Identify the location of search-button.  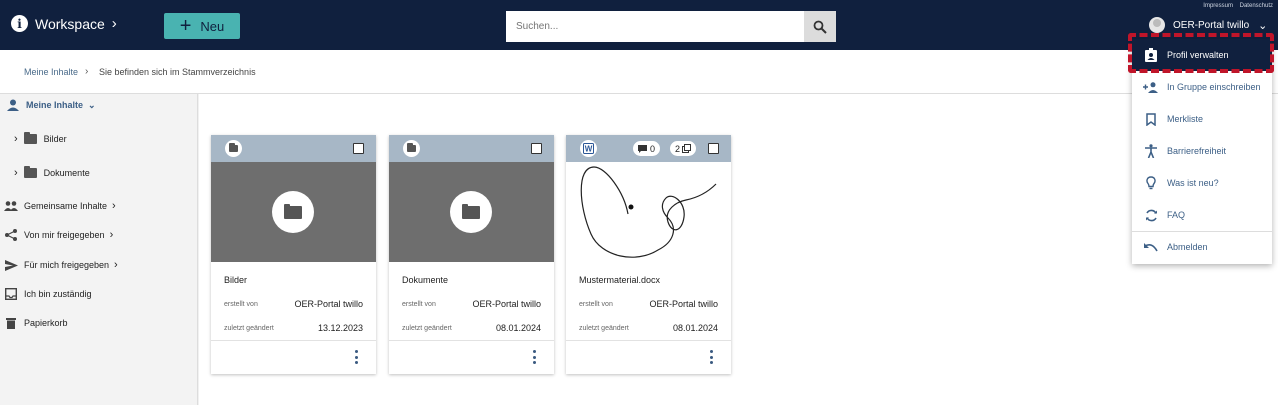
(820, 26).